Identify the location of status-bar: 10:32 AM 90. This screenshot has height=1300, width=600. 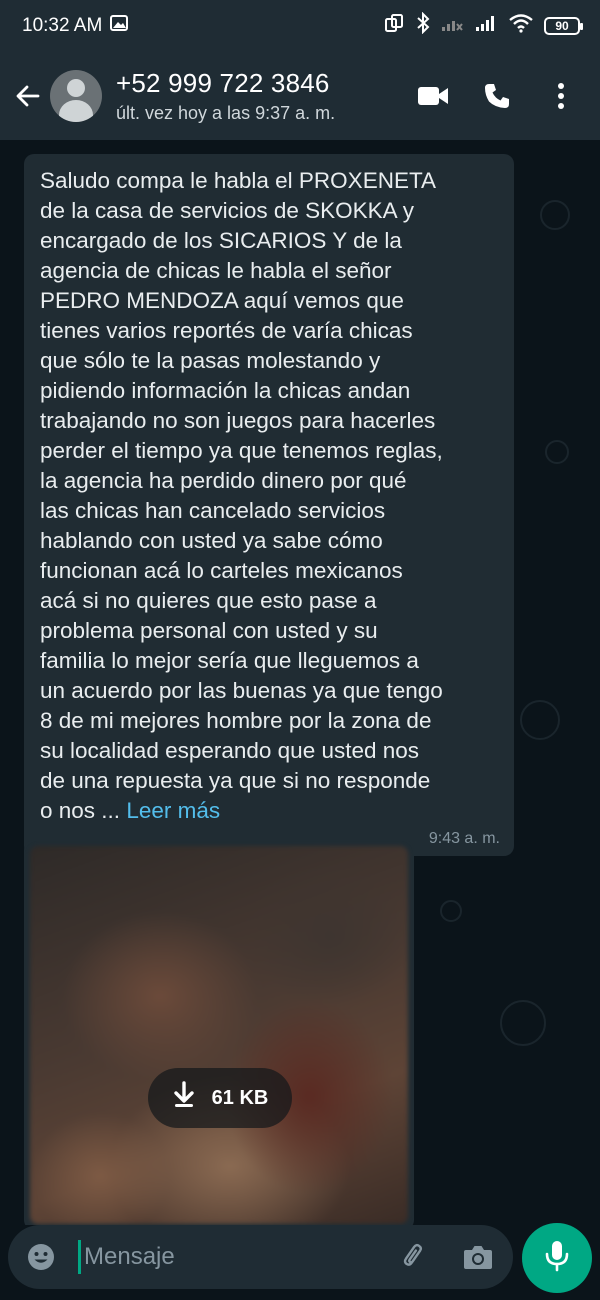
(300, 26).